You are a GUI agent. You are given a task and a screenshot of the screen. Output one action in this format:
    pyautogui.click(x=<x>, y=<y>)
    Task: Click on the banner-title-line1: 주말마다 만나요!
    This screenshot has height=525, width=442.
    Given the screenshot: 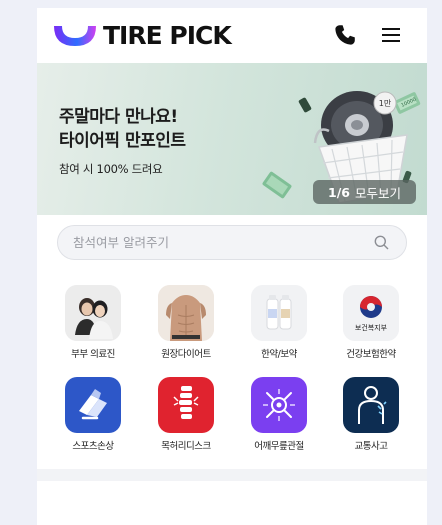 What is the action you would take?
    pyautogui.click(x=118, y=117)
    